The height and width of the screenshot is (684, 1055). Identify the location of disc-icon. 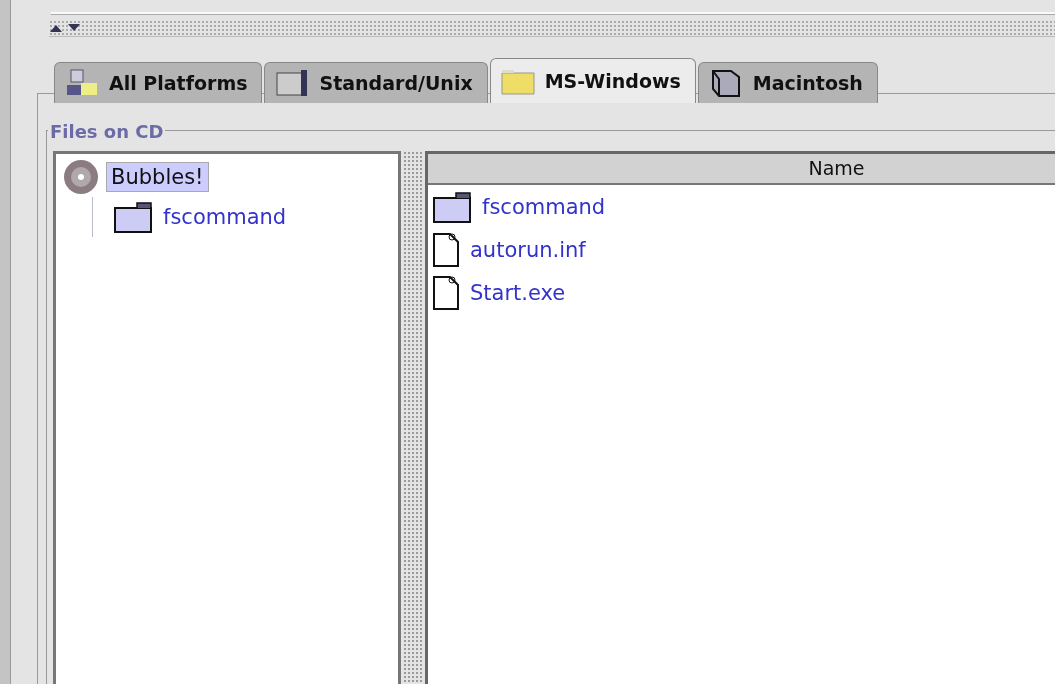
(81, 177).